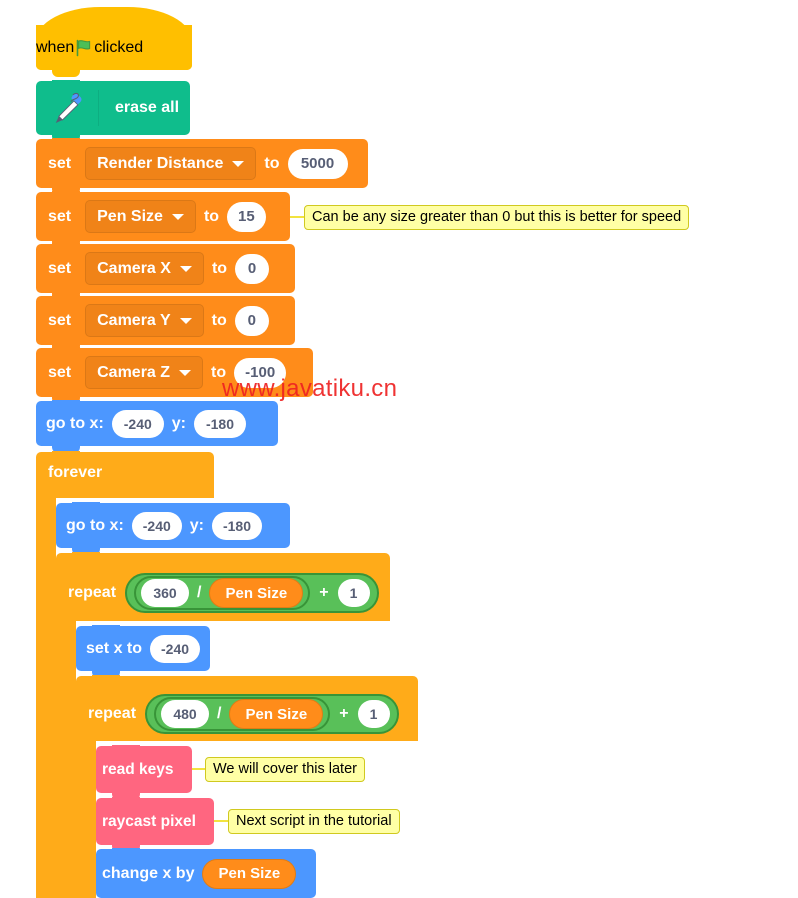 This screenshot has height=898, width=798. Describe the element at coordinates (314, 821) in the screenshot. I see `raycast-pixel-comment: Next script in the tutorial` at that location.